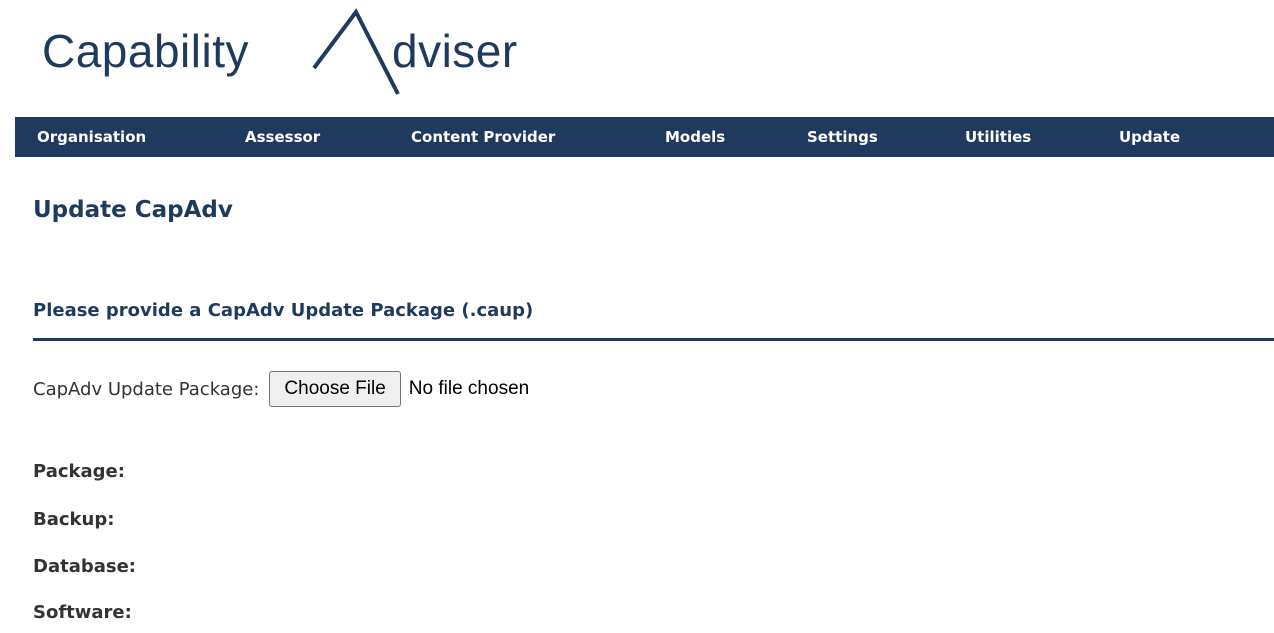 This screenshot has width=1274, height=633. What do you see at coordinates (653, 339) in the screenshot?
I see `section-divider` at bounding box center [653, 339].